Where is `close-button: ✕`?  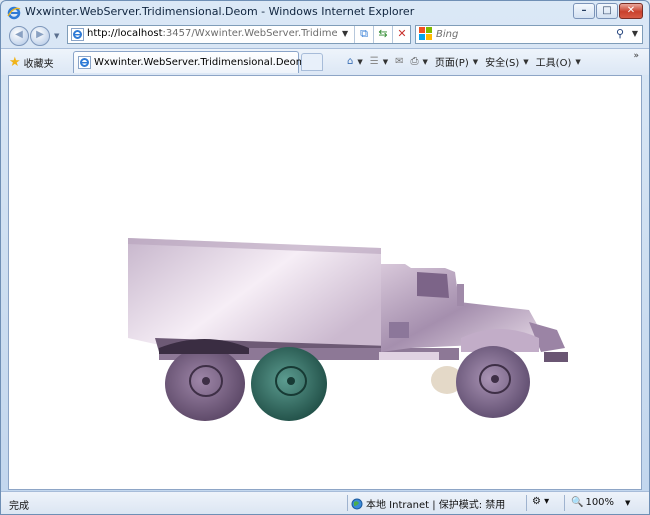 close-button: ✕ is located at coordinates (631, 11).